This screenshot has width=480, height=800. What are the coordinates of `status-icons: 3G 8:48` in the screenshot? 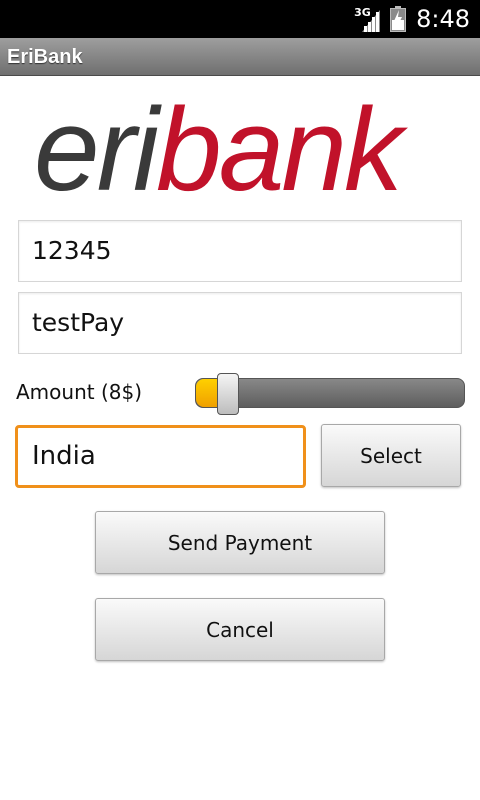 It's located at (412, 19).